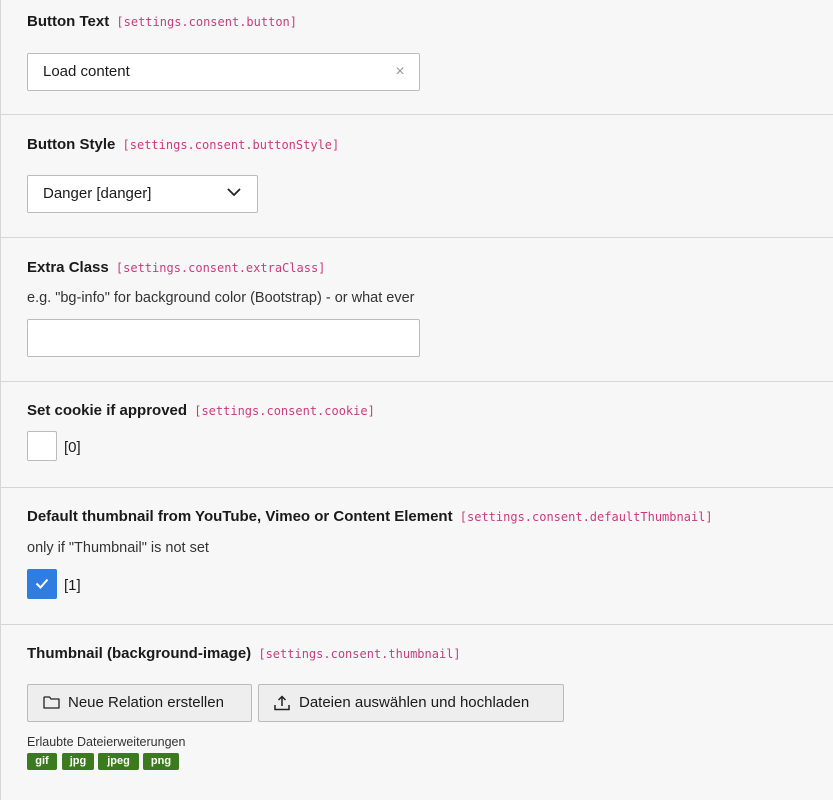 This screenshot has width=833, height=800. Describe the element at coordinates (72, 585) in the screenshot. I see `default-thumbnail-value-label: [1]` at that location.